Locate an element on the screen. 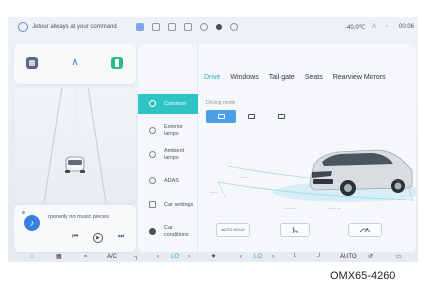 The image size is (425, 290). ego-car-icon is located at coordinates (75, 164).